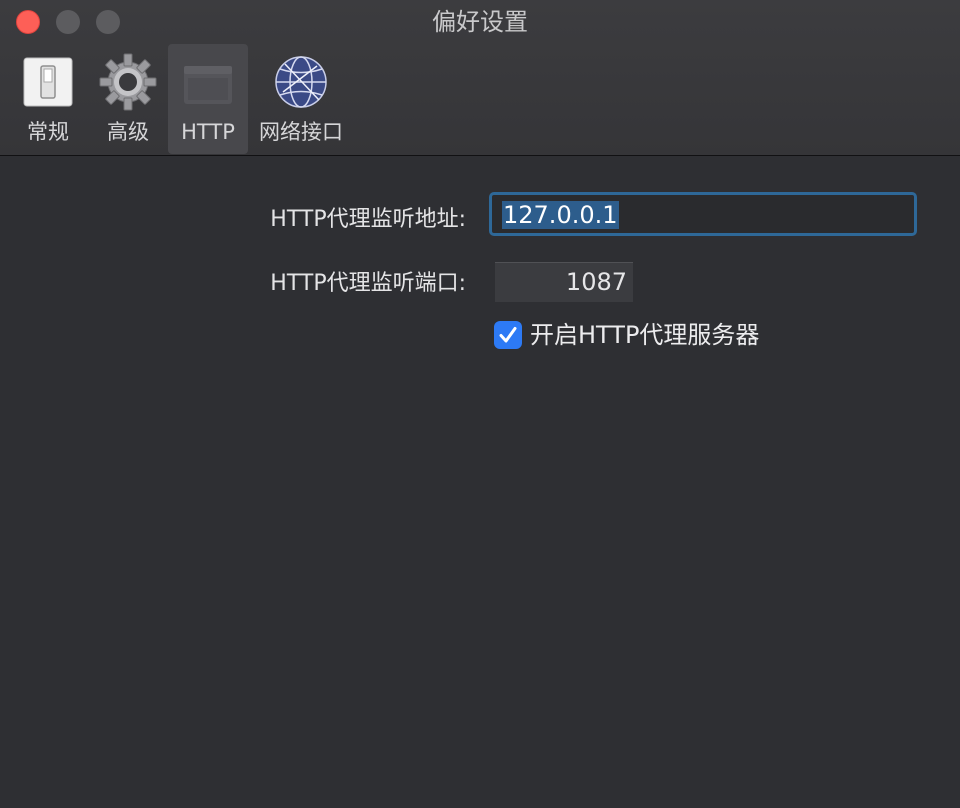 The width and height of the screenshot is (960, 808). I want to click on listen-port-label: HTTP代理监听端口:, so click(368, 283).